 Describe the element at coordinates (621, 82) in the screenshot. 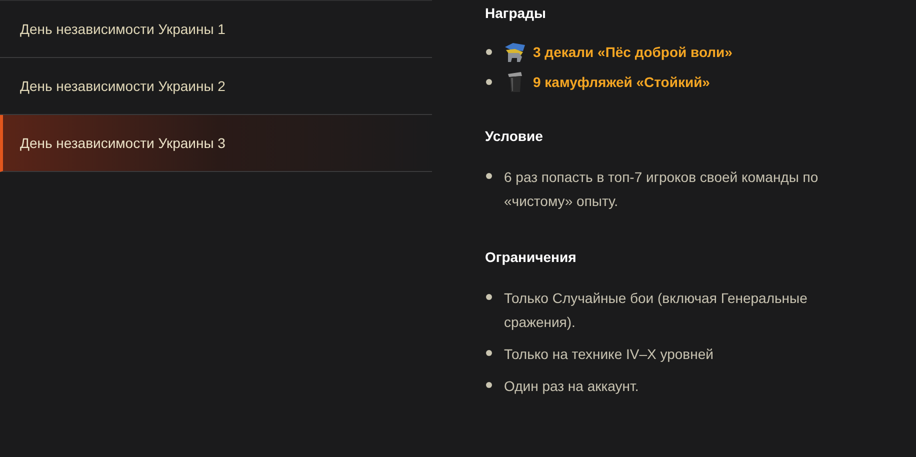

I see `reward-text: 9 камуфляжей «Стойкий»` at that location.